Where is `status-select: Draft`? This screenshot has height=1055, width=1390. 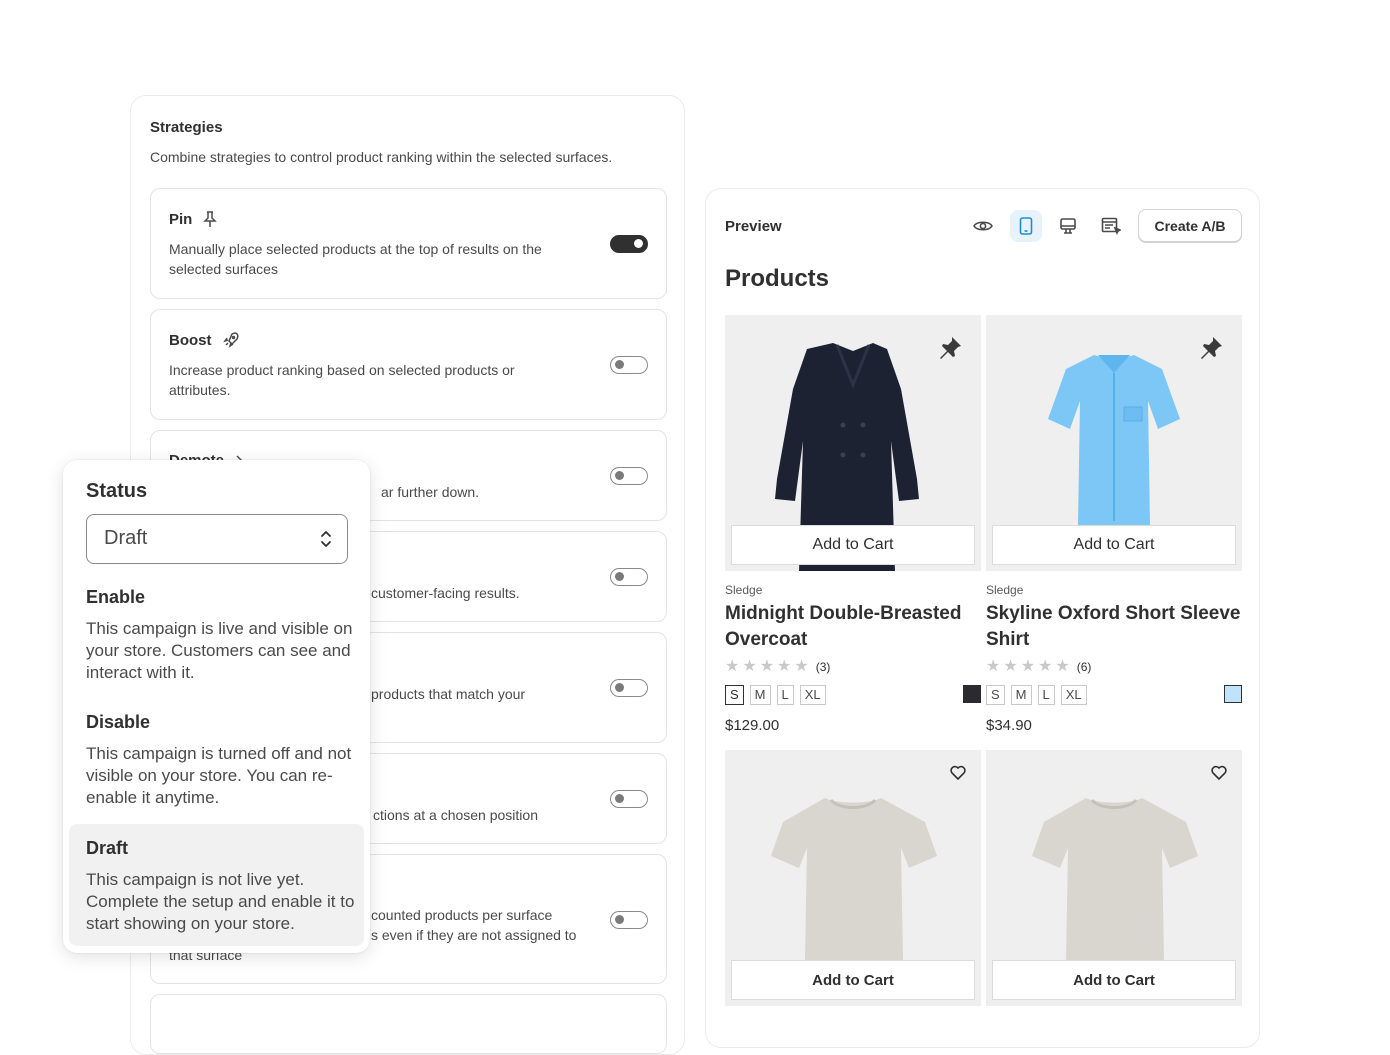 status-select: Draft is located at coordinates (217, 539).